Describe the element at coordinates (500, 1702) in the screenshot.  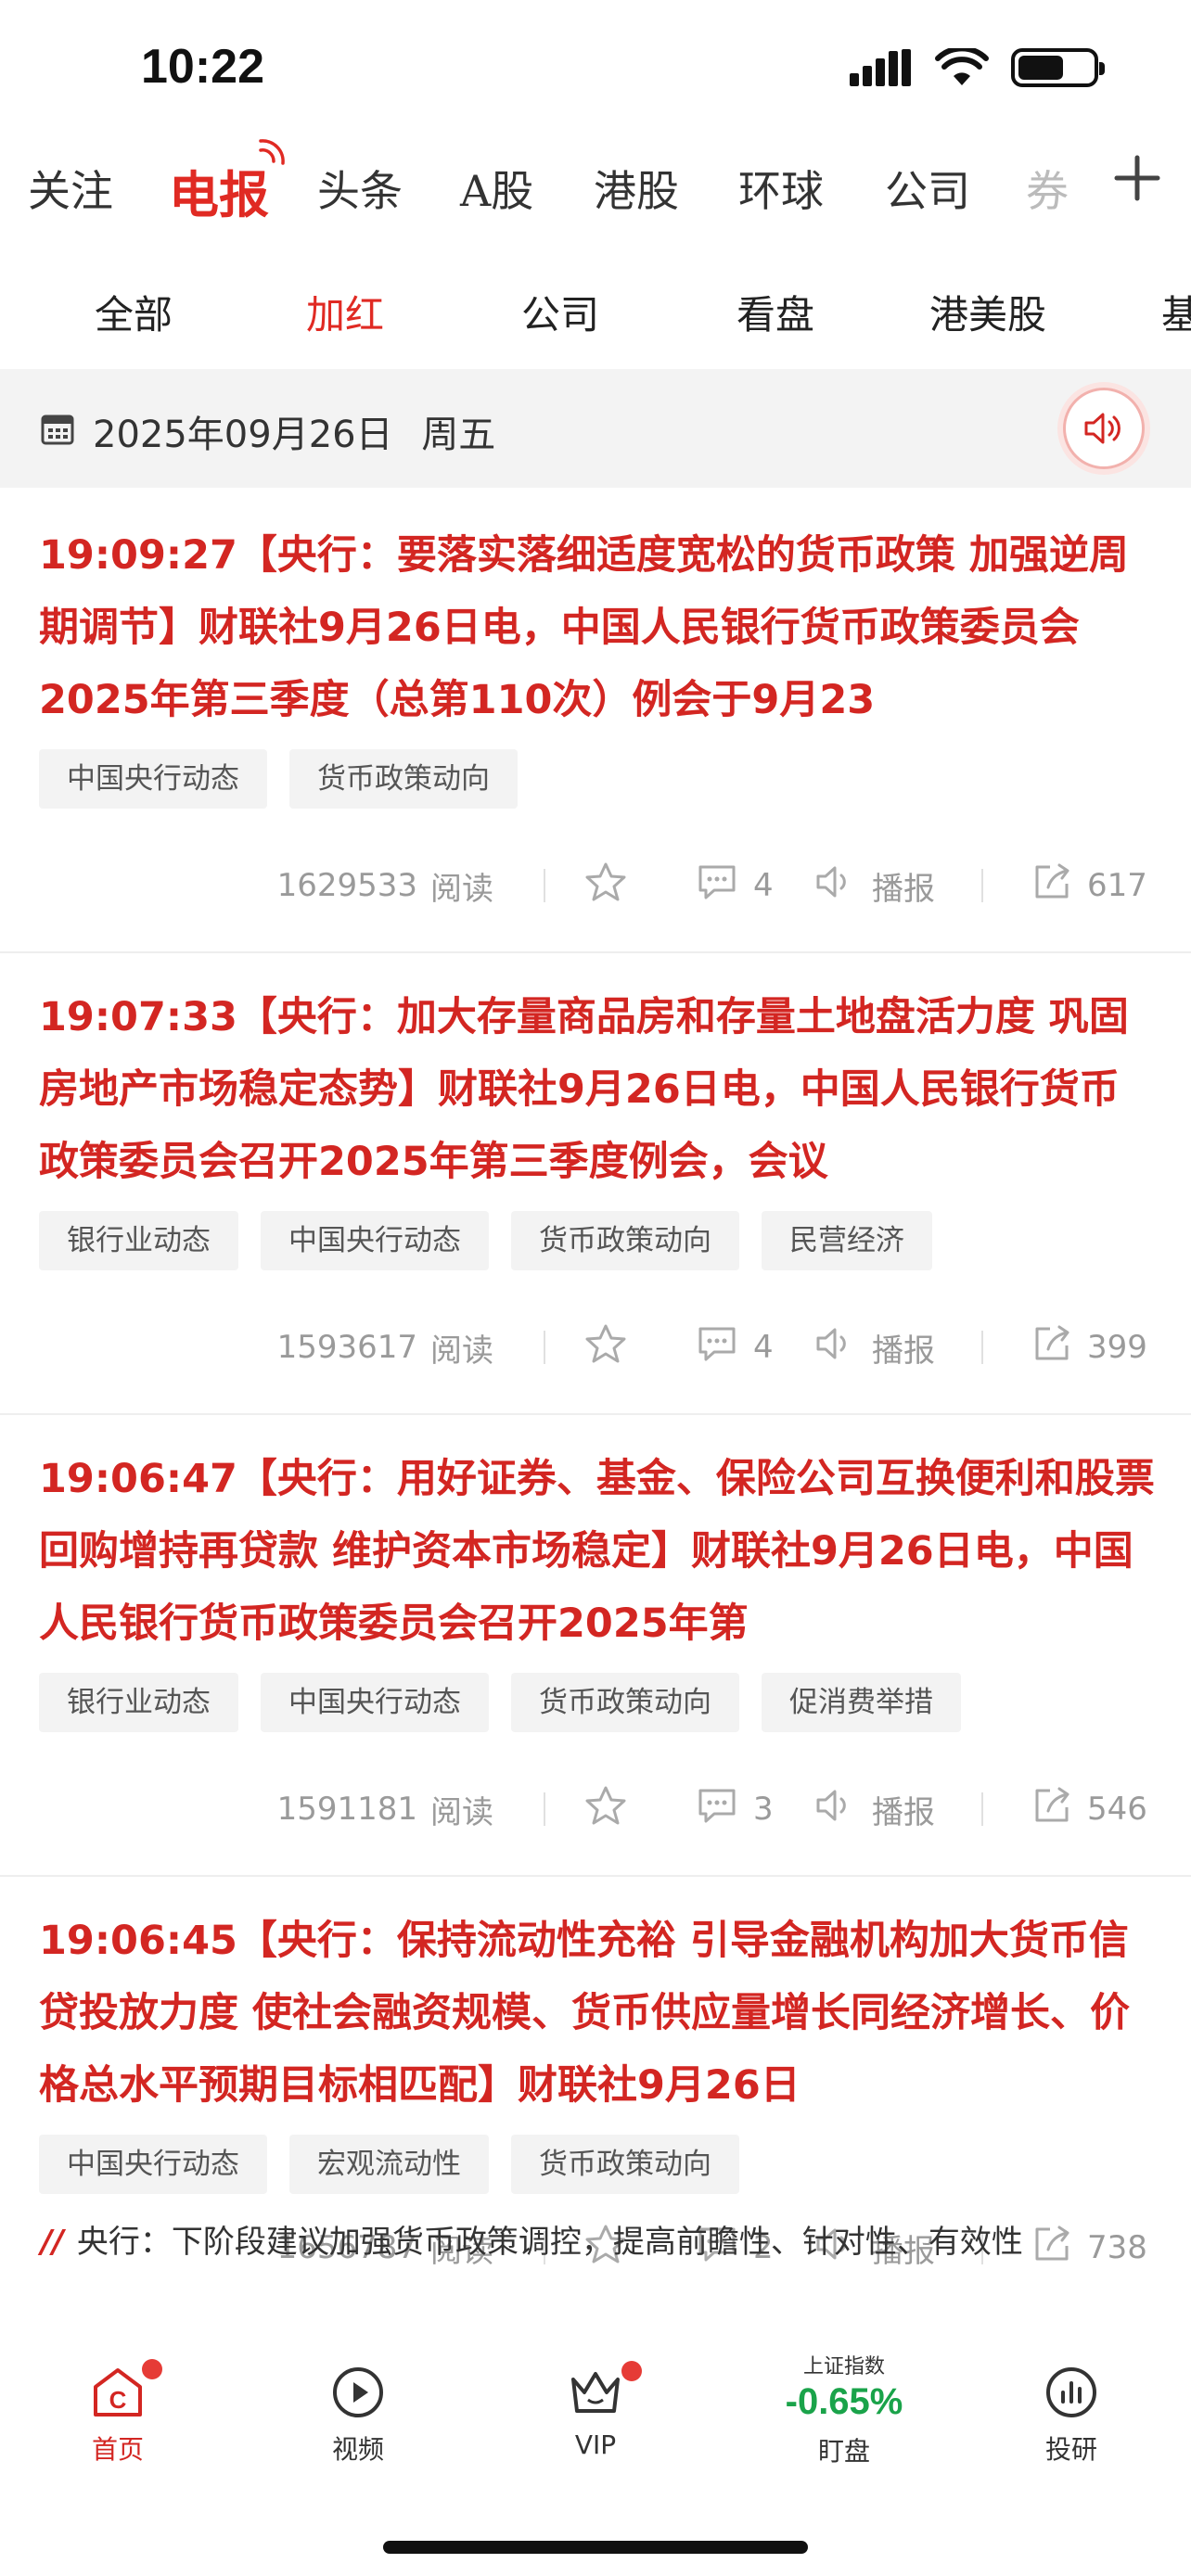
I see `news-tags: 银行业动态 中国央行动态 货币政策动向 促消费举措` at that location.